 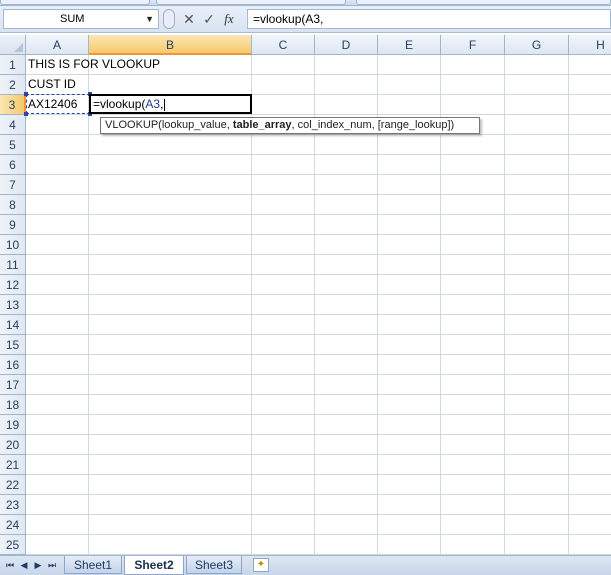 What do you see at coordinates (13, 225) in the screenshot?
I see `row-header-9: 9` at bounding box center [13, 225].